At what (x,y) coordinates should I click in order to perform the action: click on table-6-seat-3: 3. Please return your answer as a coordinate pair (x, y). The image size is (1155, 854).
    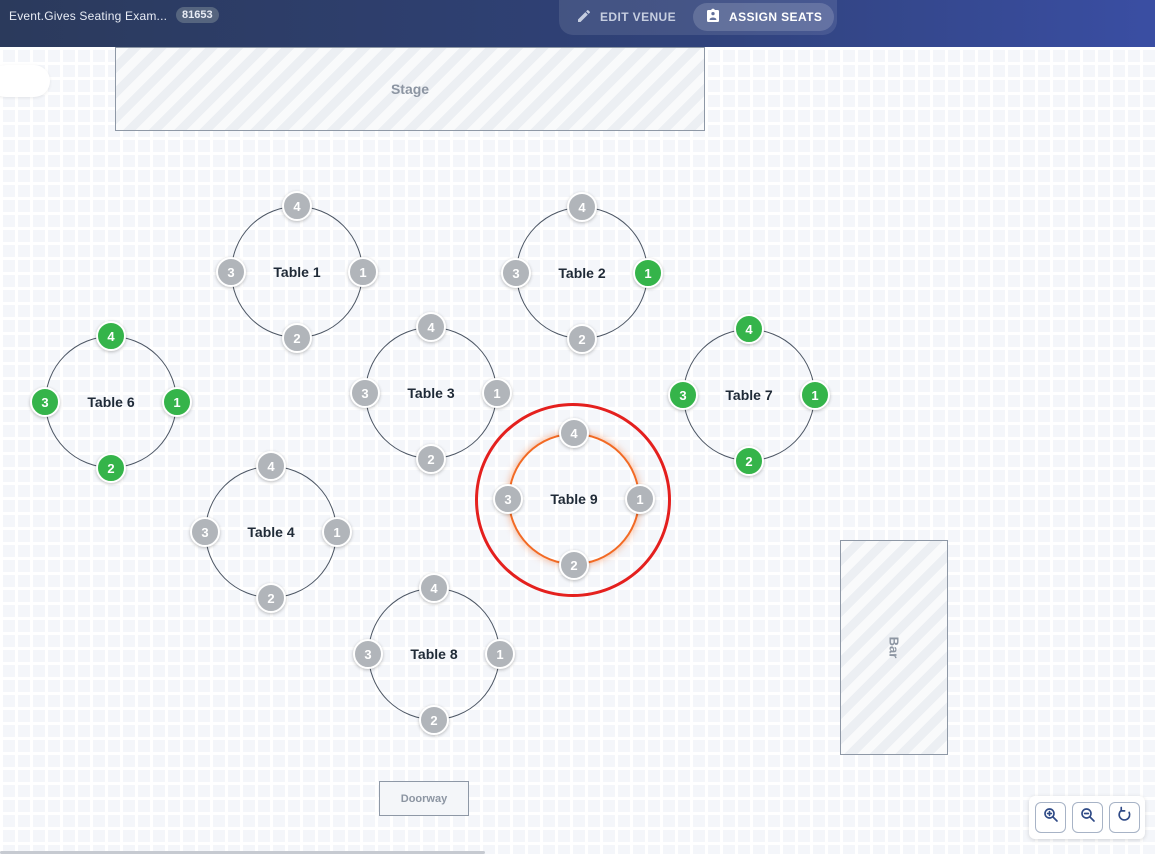
    Looking at the image, I should click on (45, 402).